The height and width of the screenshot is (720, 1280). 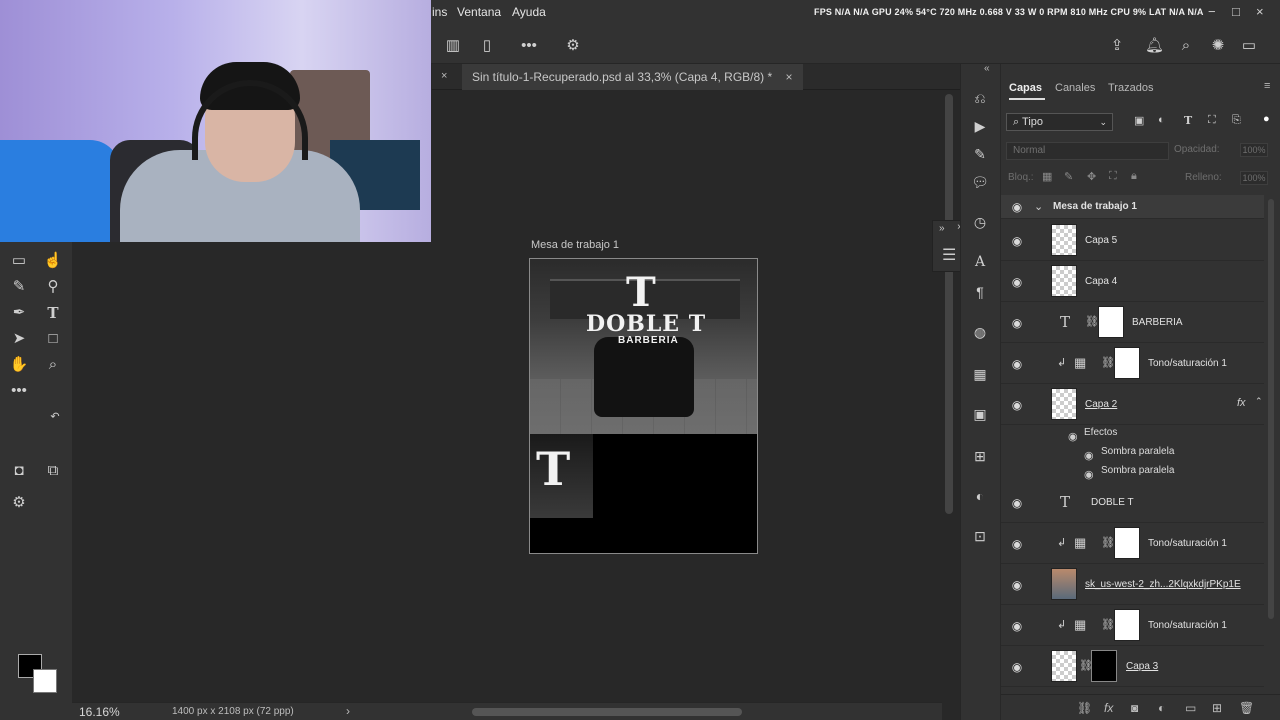 I want to click on dodge-tool-icon: ✎, so click(x=19, y=287).